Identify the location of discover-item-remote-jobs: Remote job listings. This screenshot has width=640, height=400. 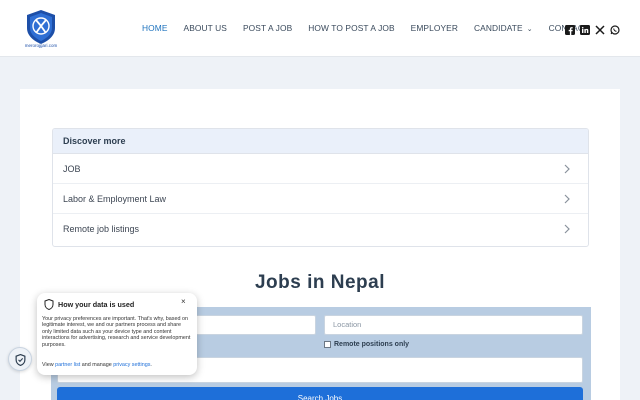
(320, 229).